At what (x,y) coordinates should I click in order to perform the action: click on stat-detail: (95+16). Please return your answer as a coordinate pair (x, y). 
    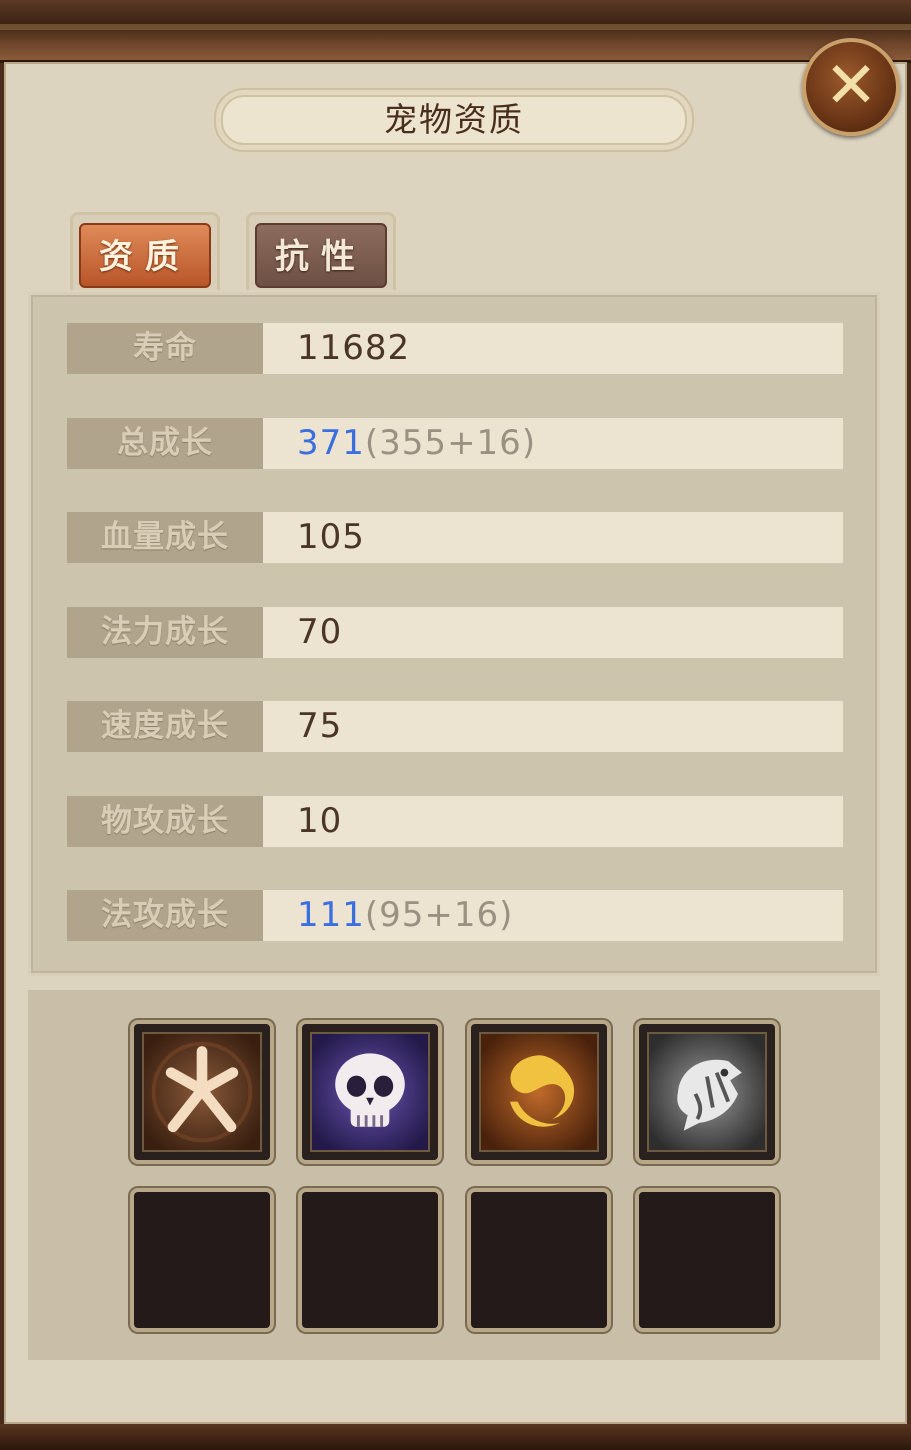
    Looking at the image, I should click on (439, 915).